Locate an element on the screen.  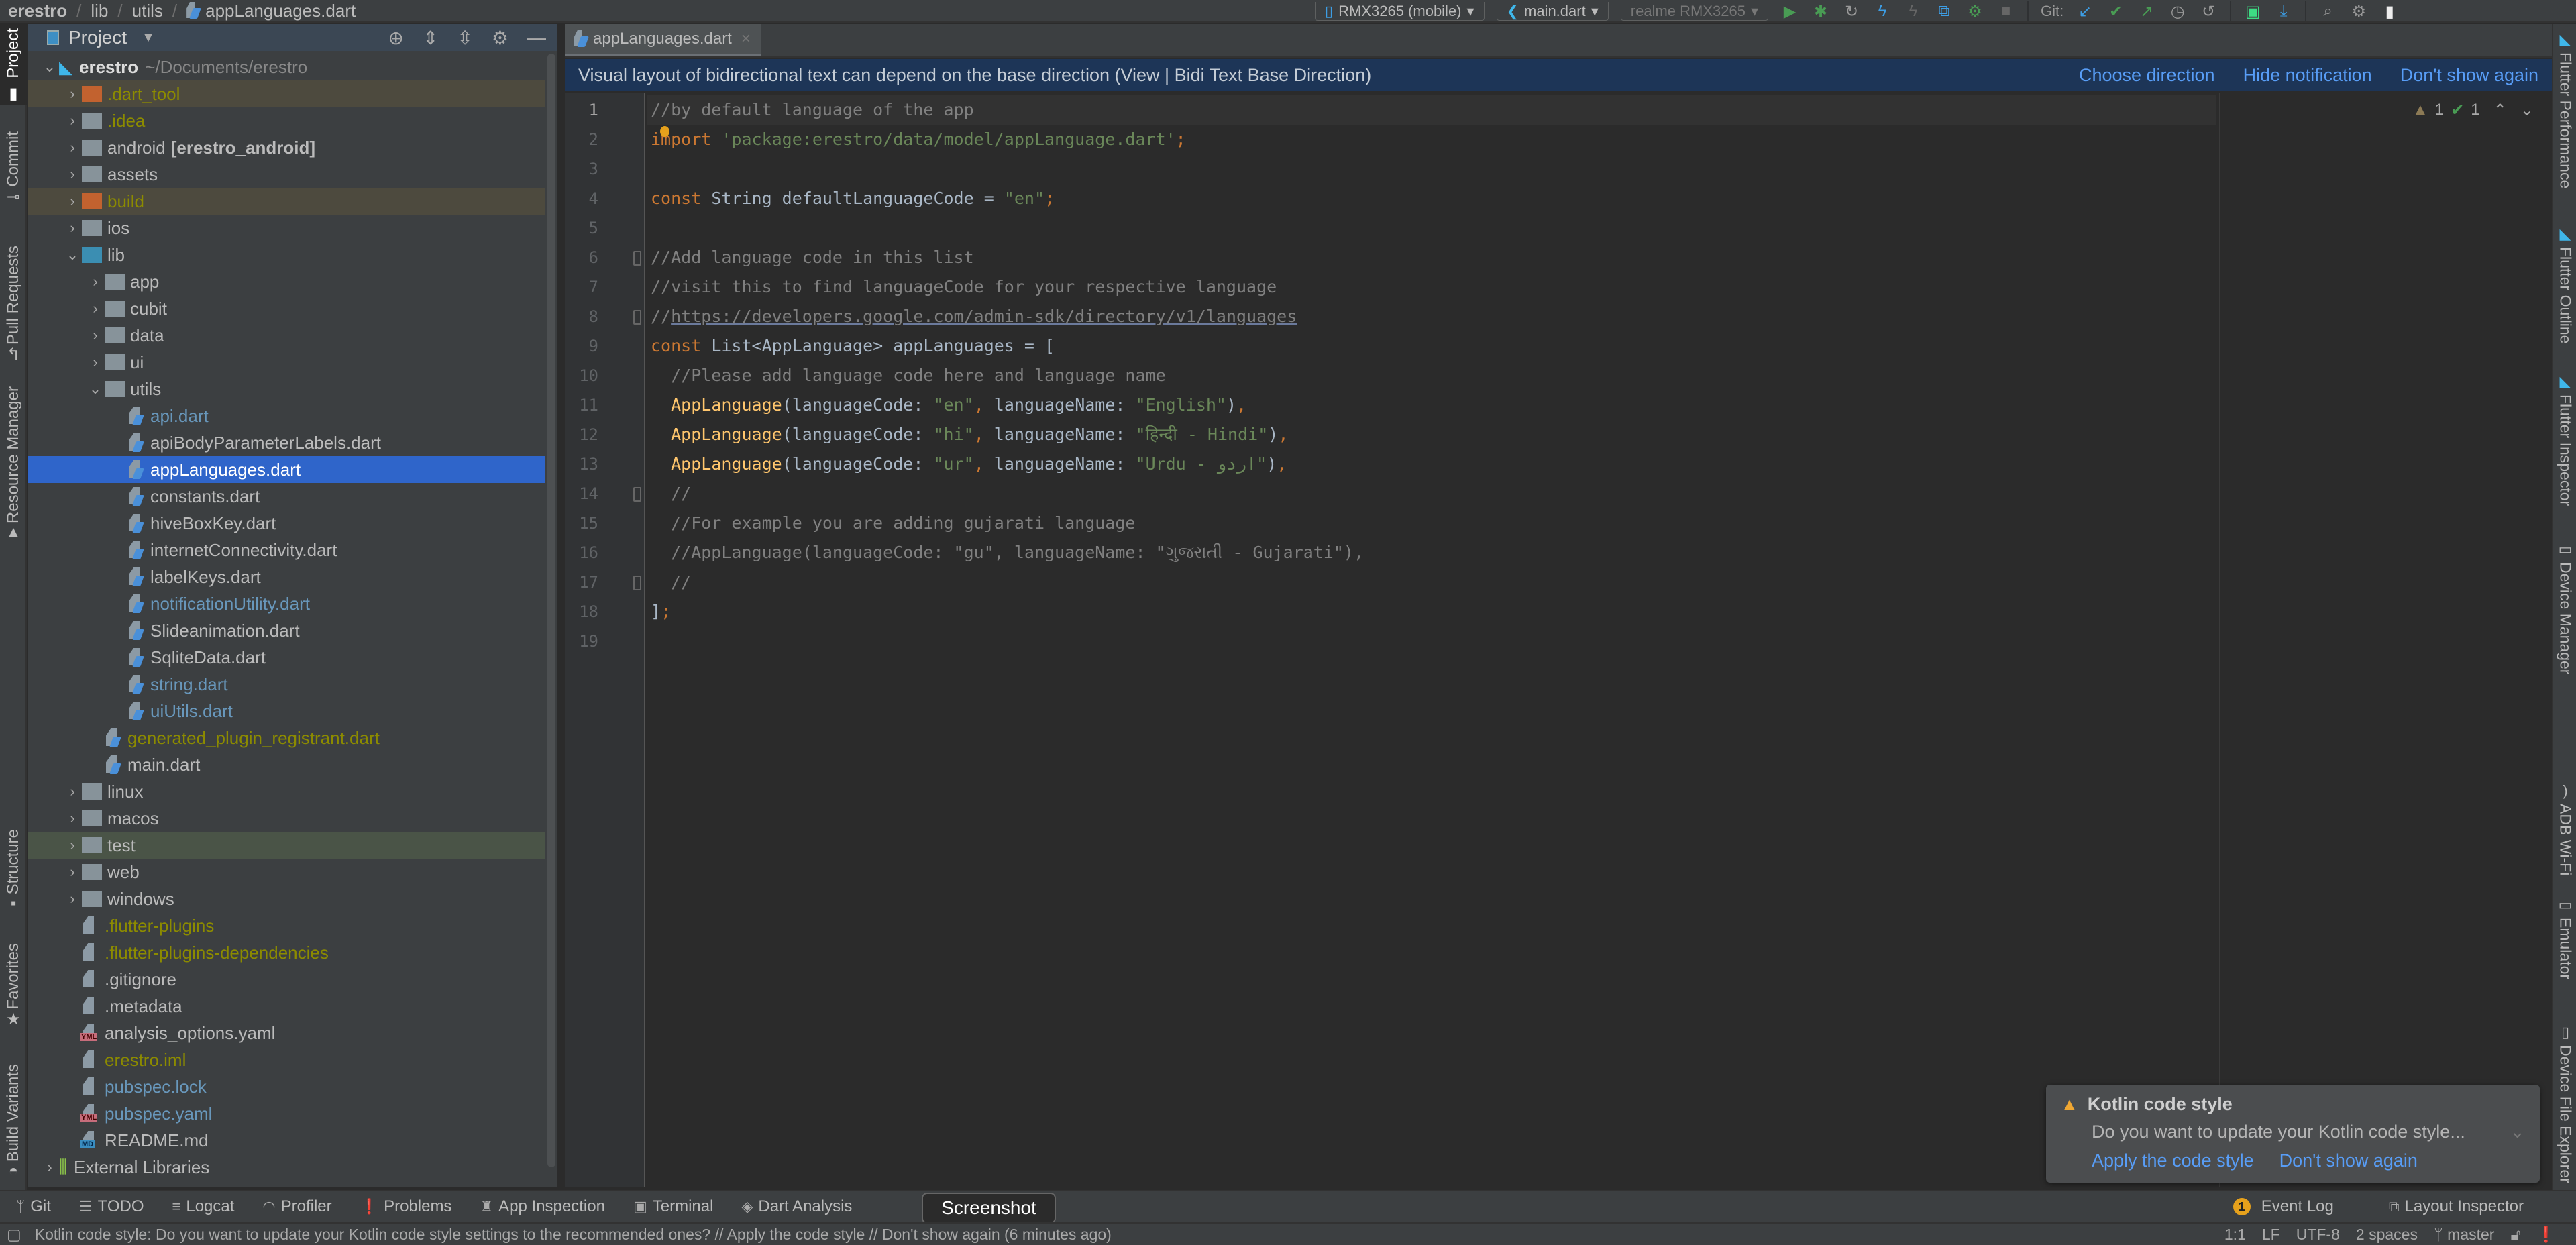
tree-item: constants.dart is located at coordinates (286, 496).